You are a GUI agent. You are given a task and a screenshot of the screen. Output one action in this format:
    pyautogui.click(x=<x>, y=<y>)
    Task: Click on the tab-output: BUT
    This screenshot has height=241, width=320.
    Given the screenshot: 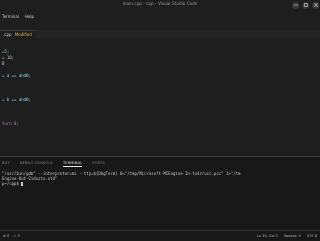 What is the action you would take?
    pyautogui.click(x=6, y=163)
    